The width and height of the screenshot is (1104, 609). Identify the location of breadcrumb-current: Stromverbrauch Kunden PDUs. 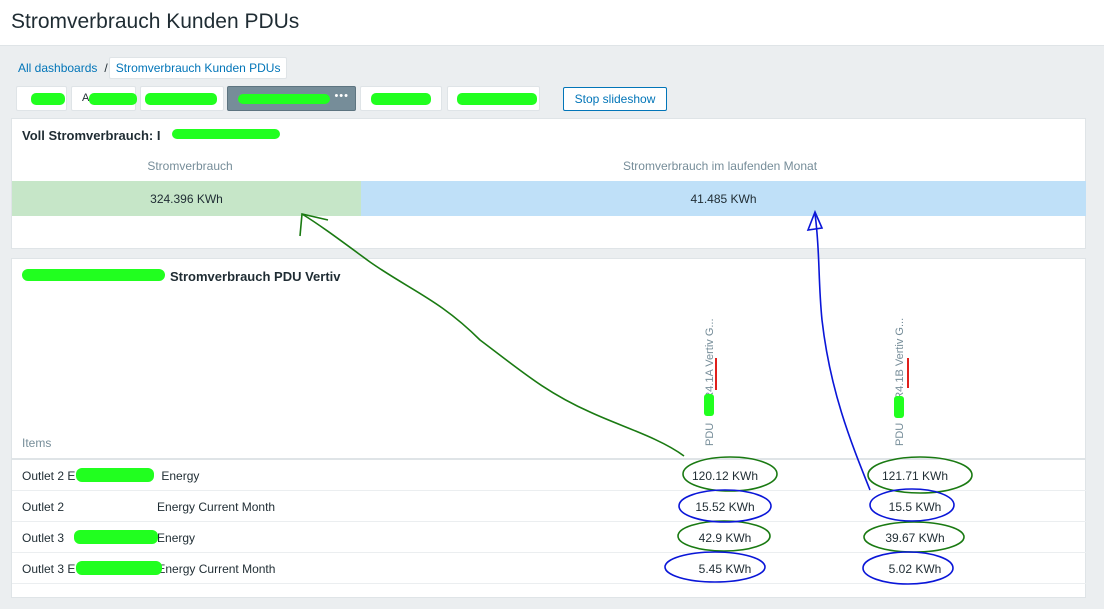
(198, 67).